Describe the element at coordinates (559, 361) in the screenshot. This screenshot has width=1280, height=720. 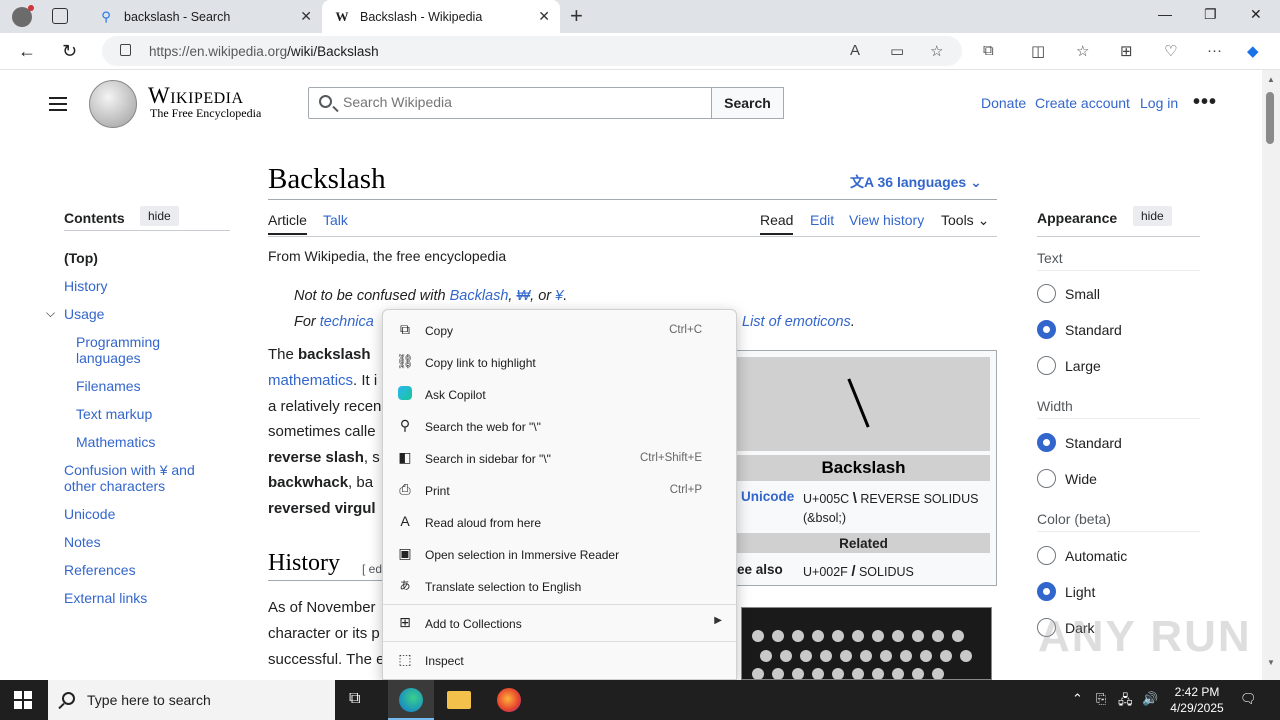
I see `menu-item-copy-link-highlight: ⛓ Copy link to highlight` at that location.